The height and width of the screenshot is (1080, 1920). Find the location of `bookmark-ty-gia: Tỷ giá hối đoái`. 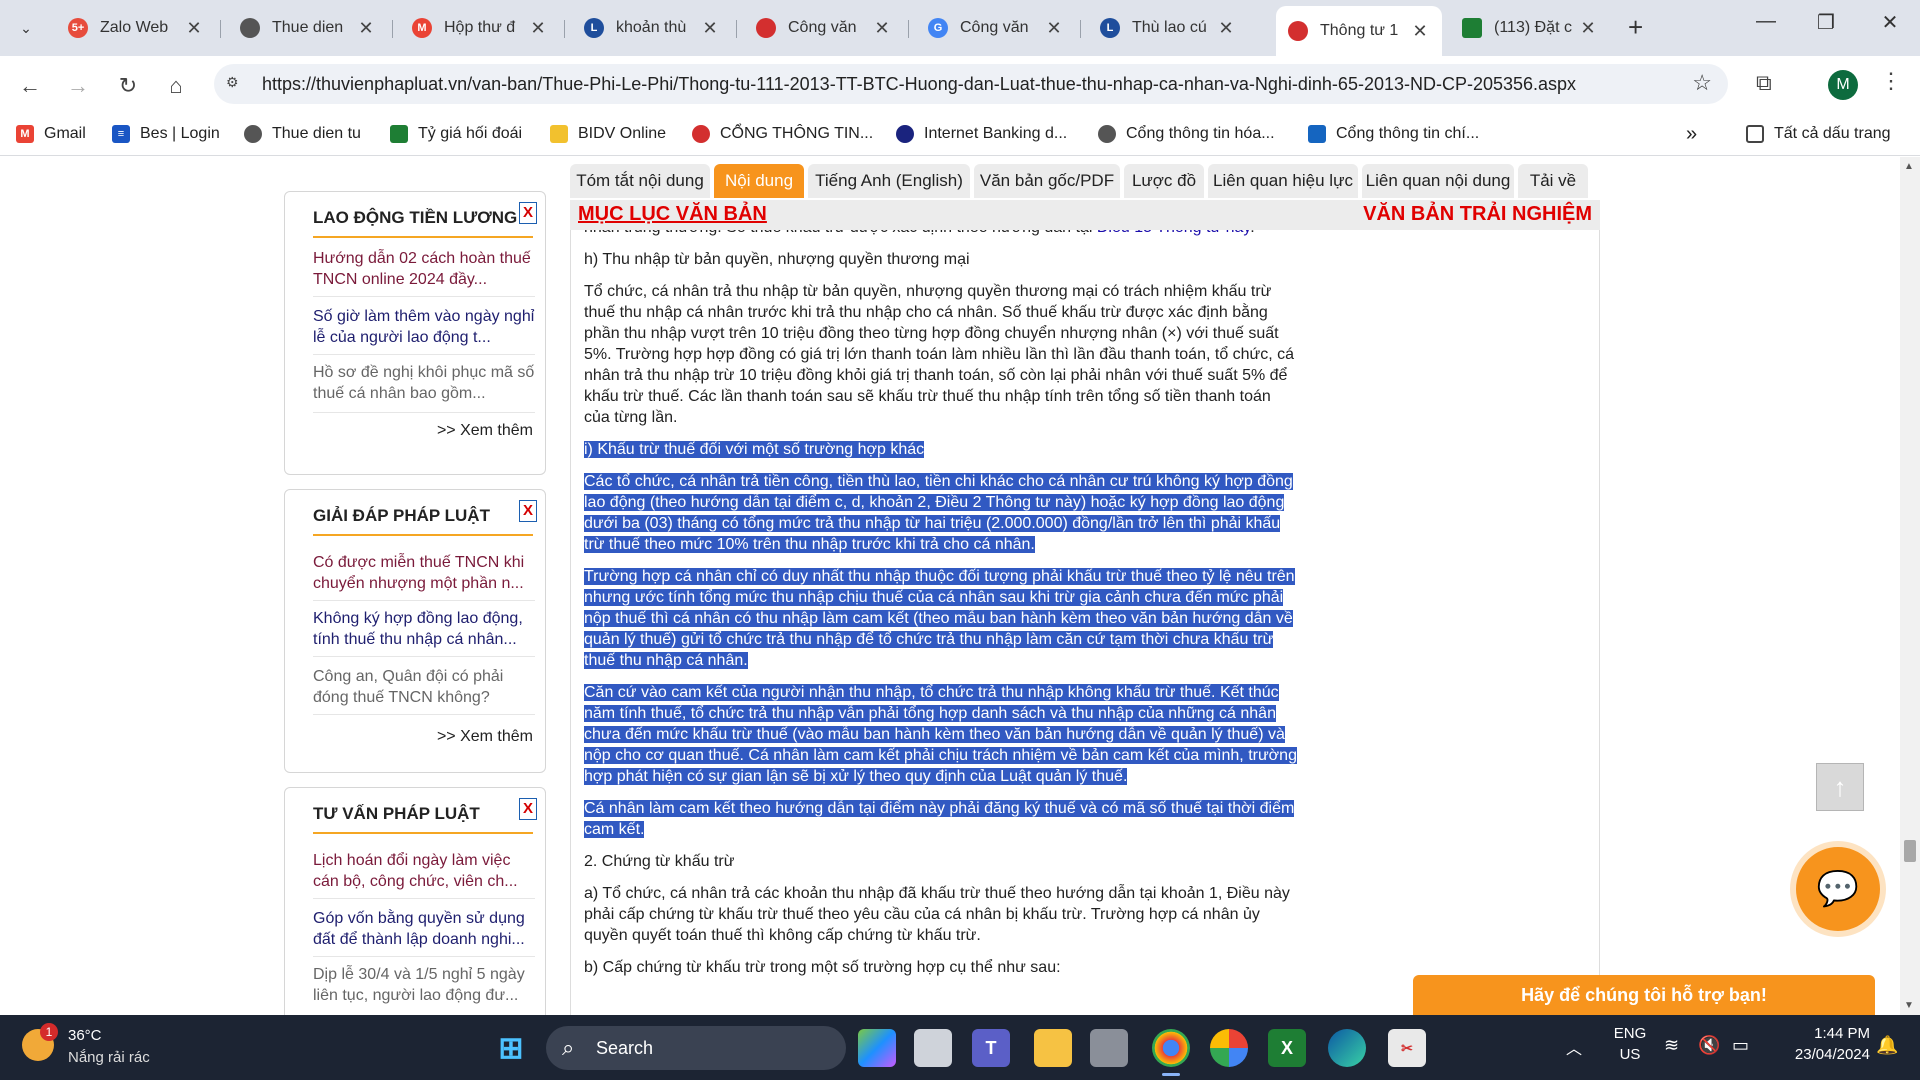

bookmark-ty-gia: Tỷ giá hối đoái is located at coordinates (456, 134).